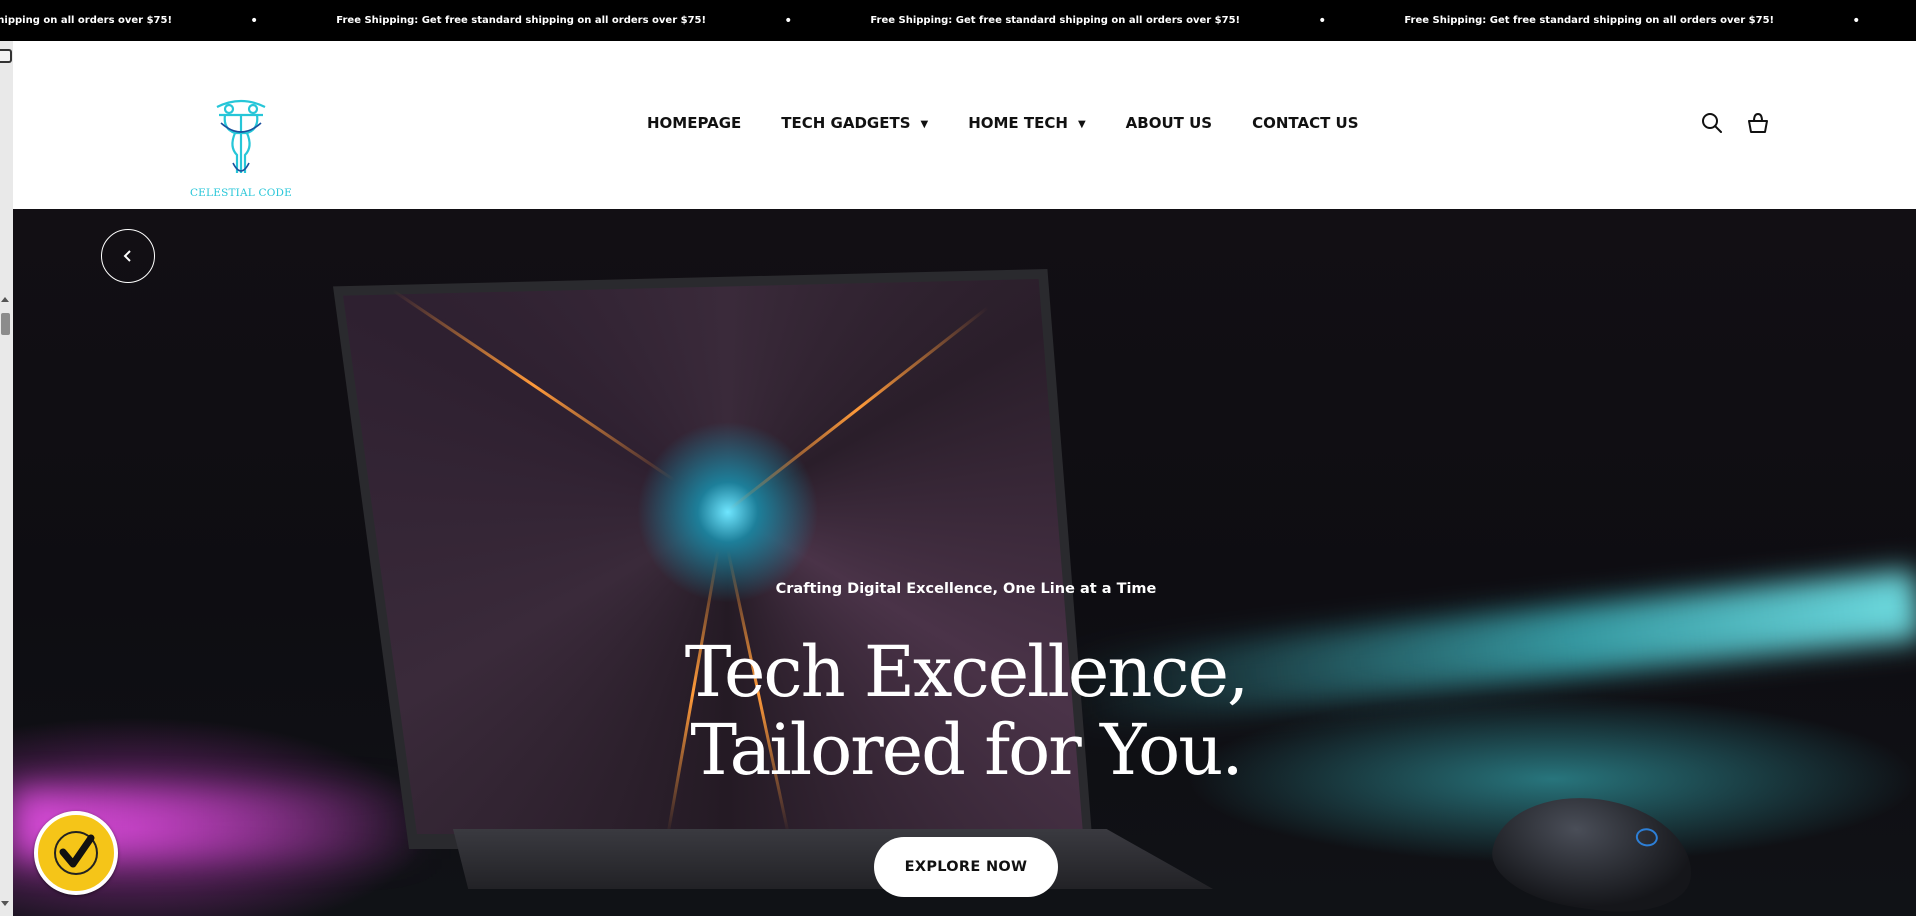 The height and width of the screenshot is (916, 1916). What do you see at coordinates (1593, 850) in the screenshot?
I see `mouse-image` at bounding box center [1593, 850].